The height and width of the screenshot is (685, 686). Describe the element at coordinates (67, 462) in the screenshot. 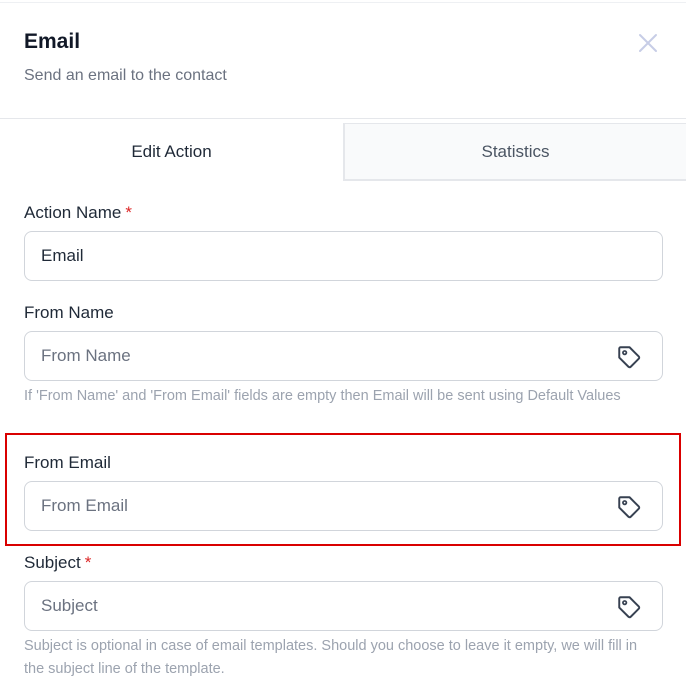

I see `from-email-label: From Email` at that location.